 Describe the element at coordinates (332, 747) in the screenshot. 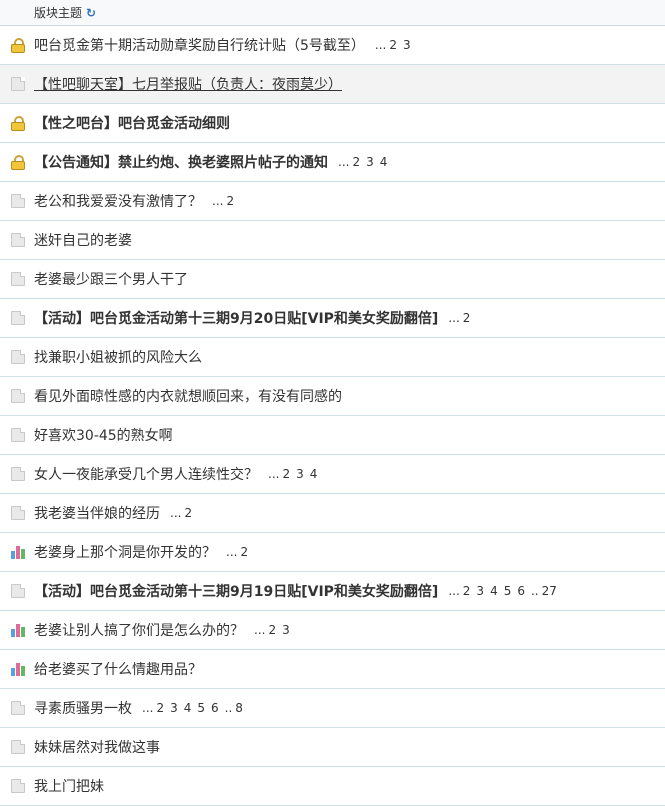

I see `thread-row: 妹妹居然对我做这事` at that location.